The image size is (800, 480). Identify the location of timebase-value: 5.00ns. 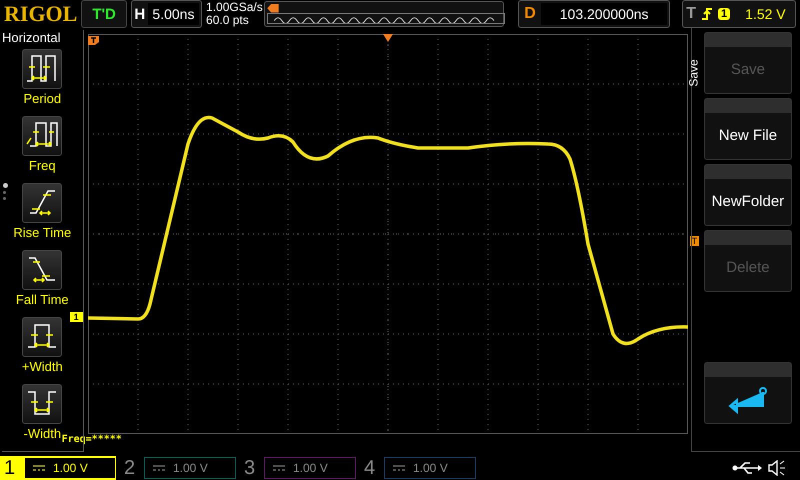
(174, 14).